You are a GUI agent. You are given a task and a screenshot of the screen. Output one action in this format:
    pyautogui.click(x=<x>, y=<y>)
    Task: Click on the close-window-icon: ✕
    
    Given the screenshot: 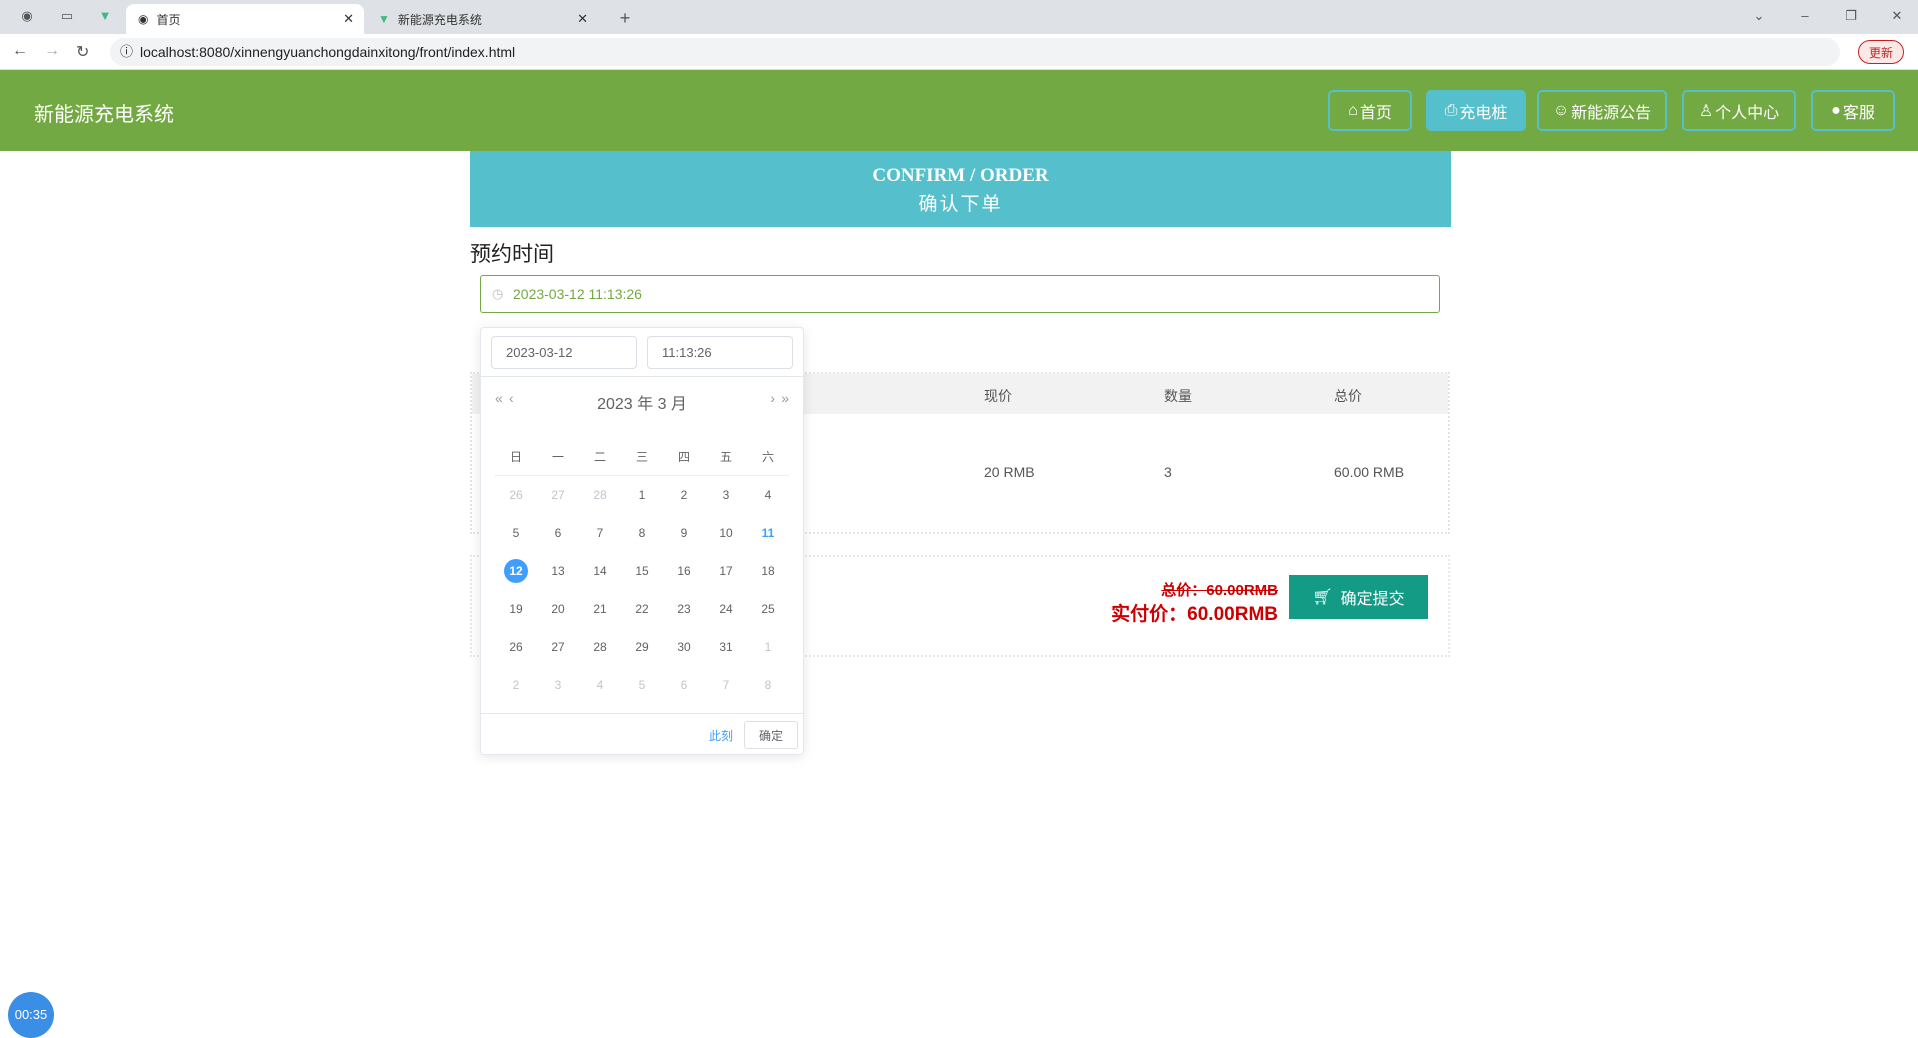 What is the action you would take?
    pyautogui.click(x=1897, y=17)
    